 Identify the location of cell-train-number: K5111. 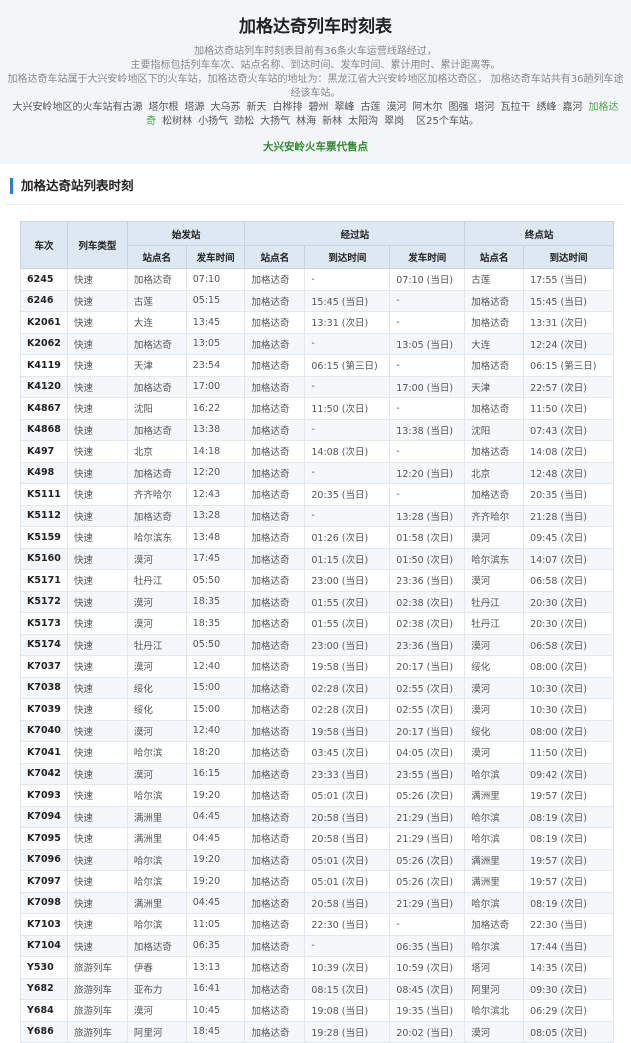
(44, 494).